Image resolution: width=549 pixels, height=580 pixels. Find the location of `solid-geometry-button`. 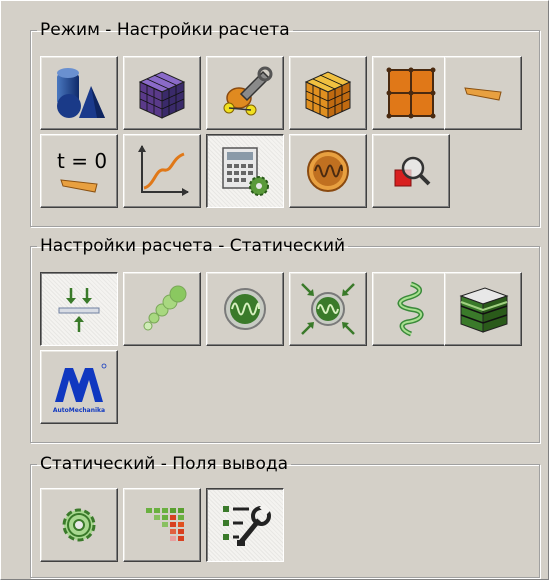

solid-geometry-button is located at coordinates (79, 93).